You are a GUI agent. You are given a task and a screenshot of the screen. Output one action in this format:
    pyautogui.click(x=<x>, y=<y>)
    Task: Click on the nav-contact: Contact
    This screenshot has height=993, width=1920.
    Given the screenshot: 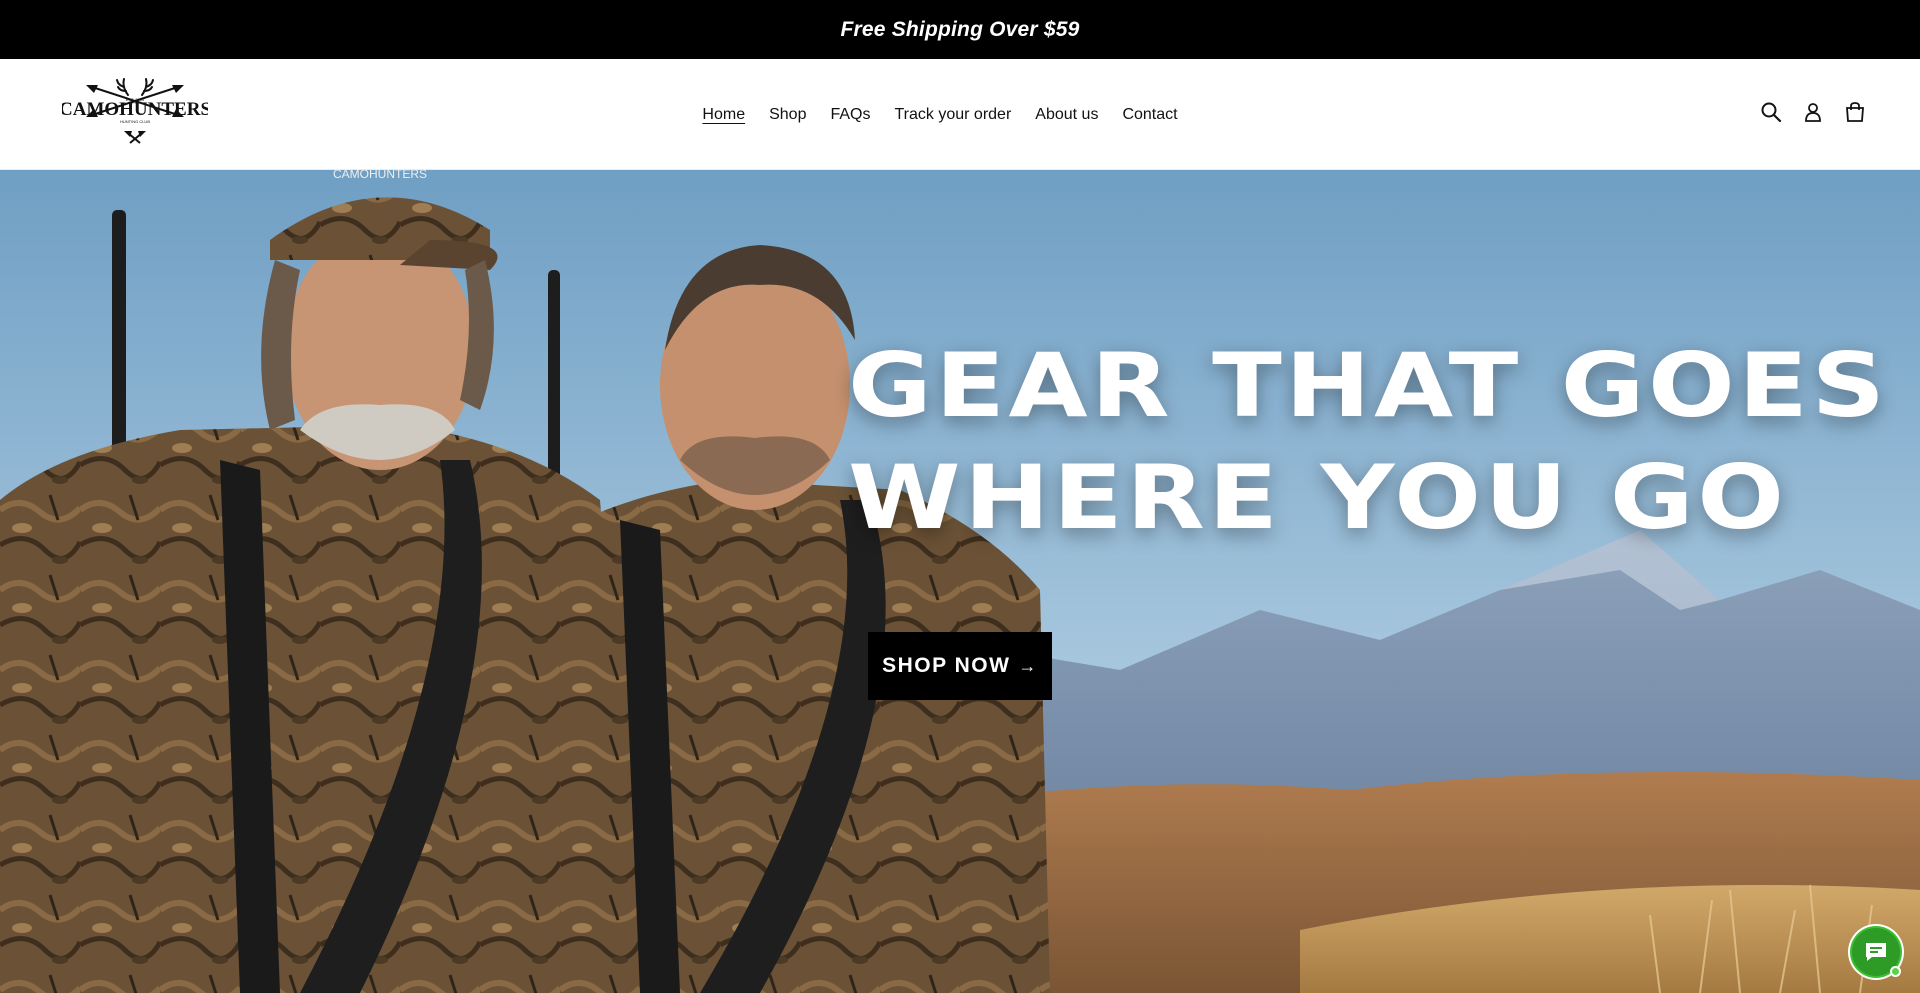 What is the action you would take?
    pyautogui.click(x=1149, y=115)
    